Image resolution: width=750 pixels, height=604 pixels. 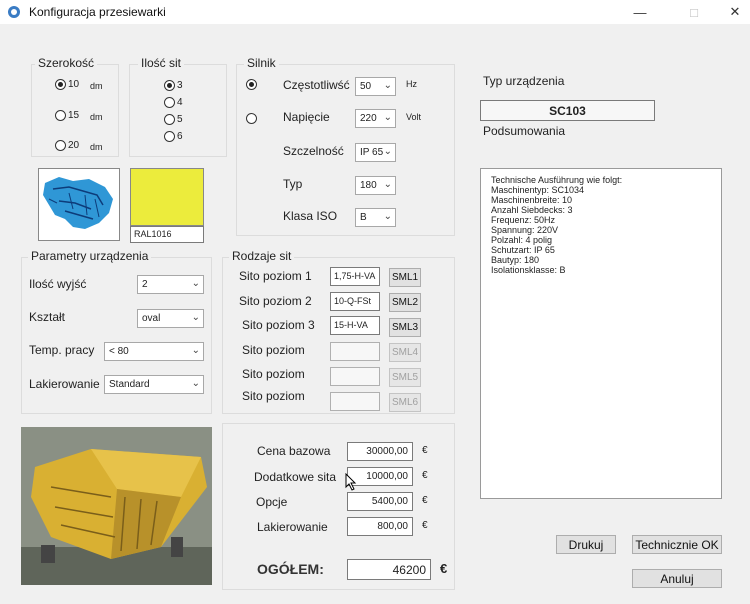 What do you see at coordinates (178, 110) in the screenshot?
I see `ilosc-sit-group` at bounding box center [178, 110].